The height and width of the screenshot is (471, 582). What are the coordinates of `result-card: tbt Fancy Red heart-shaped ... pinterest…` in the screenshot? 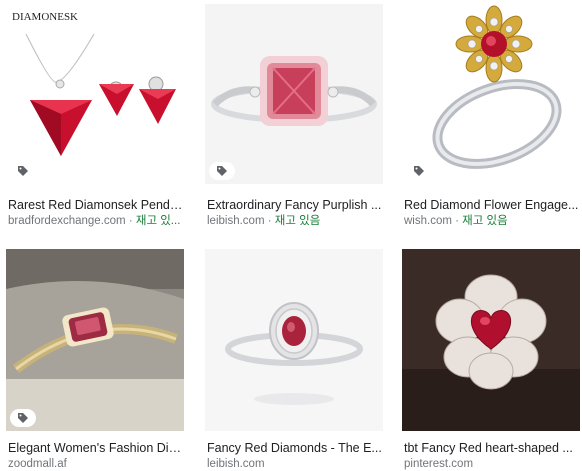 It's located at (491, 360).